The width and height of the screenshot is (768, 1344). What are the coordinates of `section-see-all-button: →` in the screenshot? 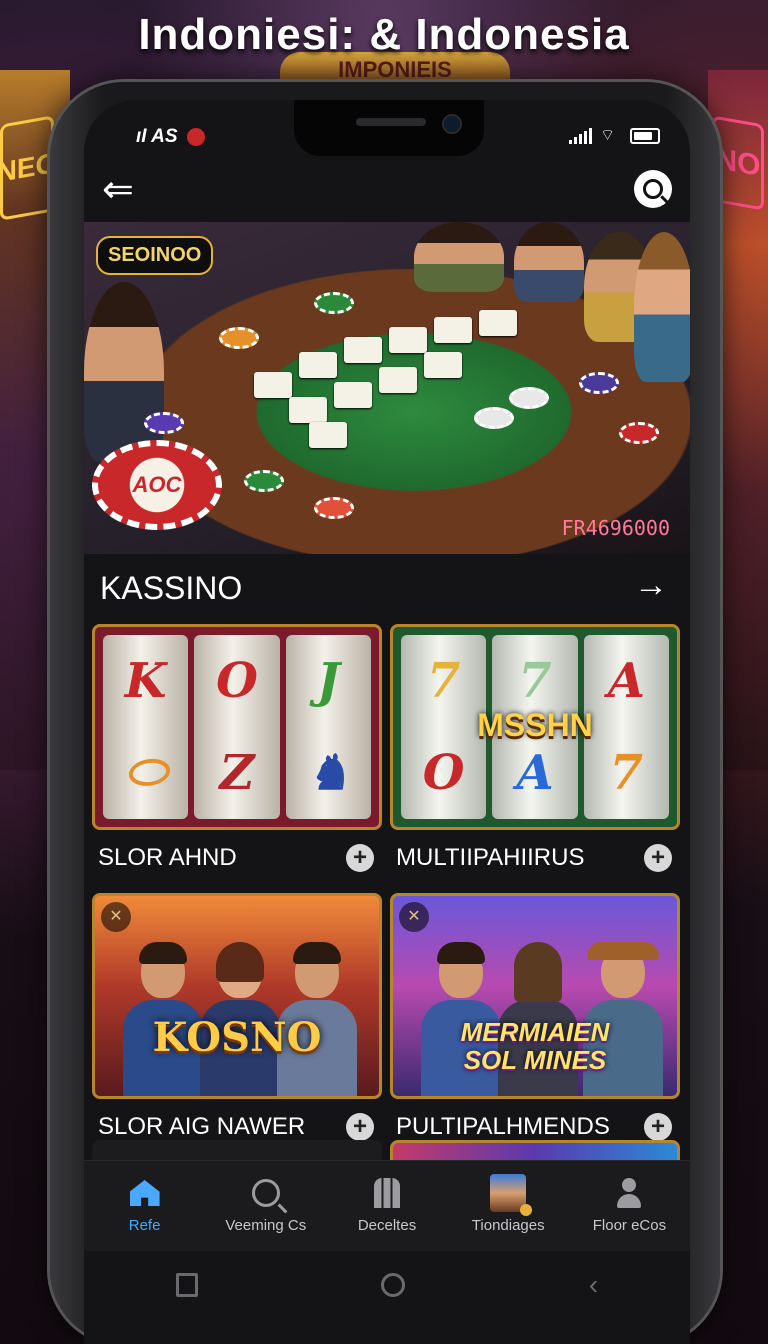 It's located at (651, 585).